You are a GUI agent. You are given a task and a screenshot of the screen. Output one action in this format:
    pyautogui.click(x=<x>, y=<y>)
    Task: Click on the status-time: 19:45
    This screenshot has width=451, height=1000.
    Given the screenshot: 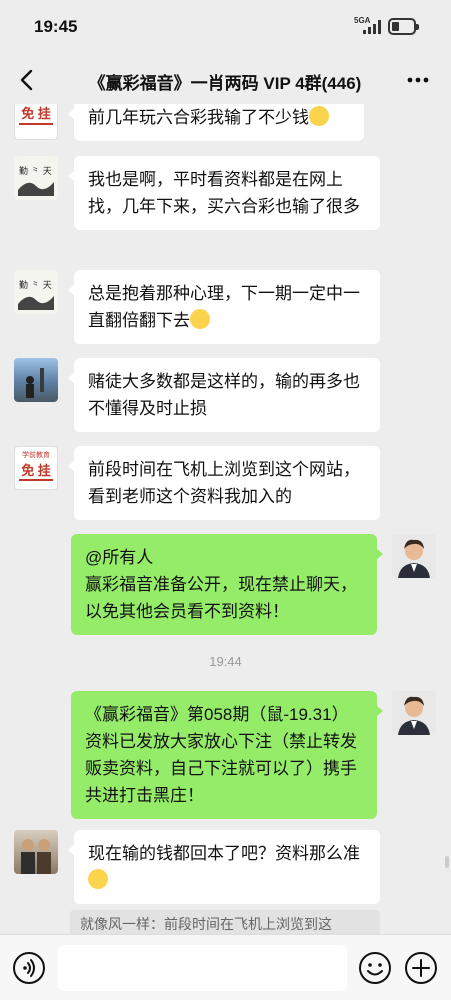 What is the action you would take?
    pyautogui.click(x=56, y=26)
    